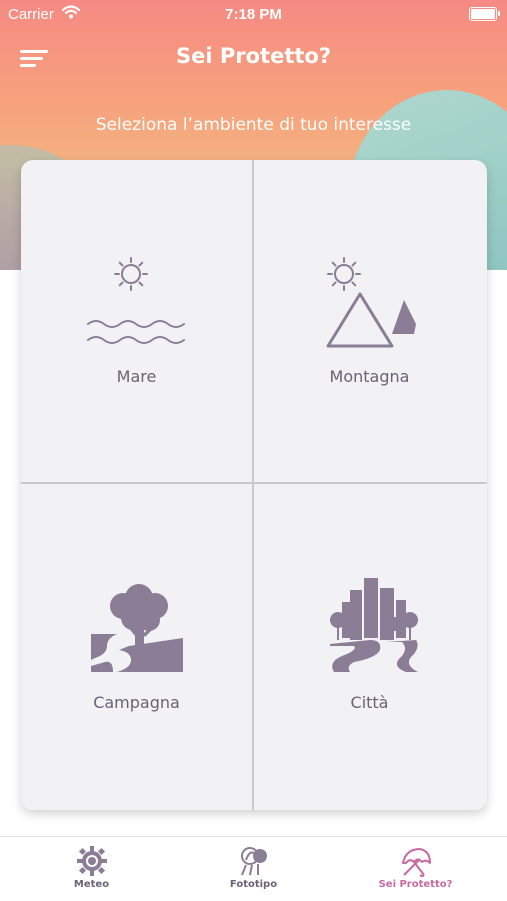 The image size is (507, 901). What do you see at coordinates (253, 861) in the screenshot?
I see `phototype-icon` at bounding box center [253, 861].